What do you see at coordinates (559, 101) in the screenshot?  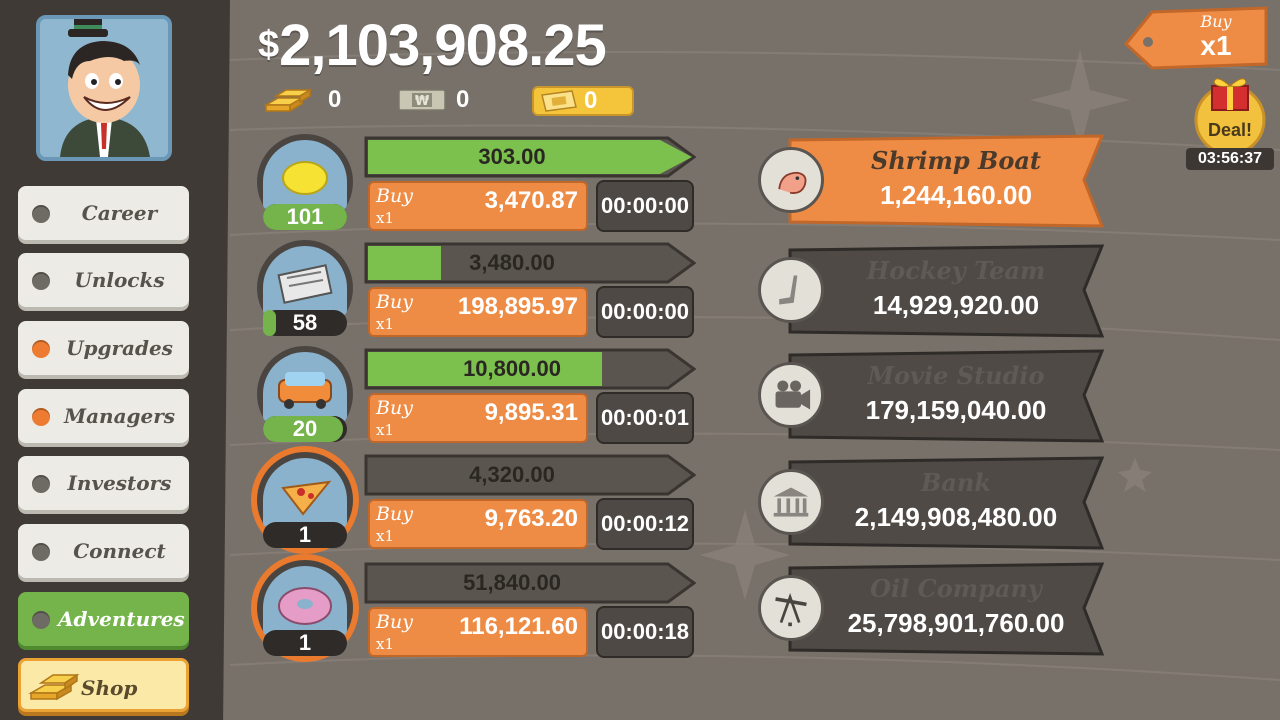 I see `ticket-icon` at bounding box center [559, 101].